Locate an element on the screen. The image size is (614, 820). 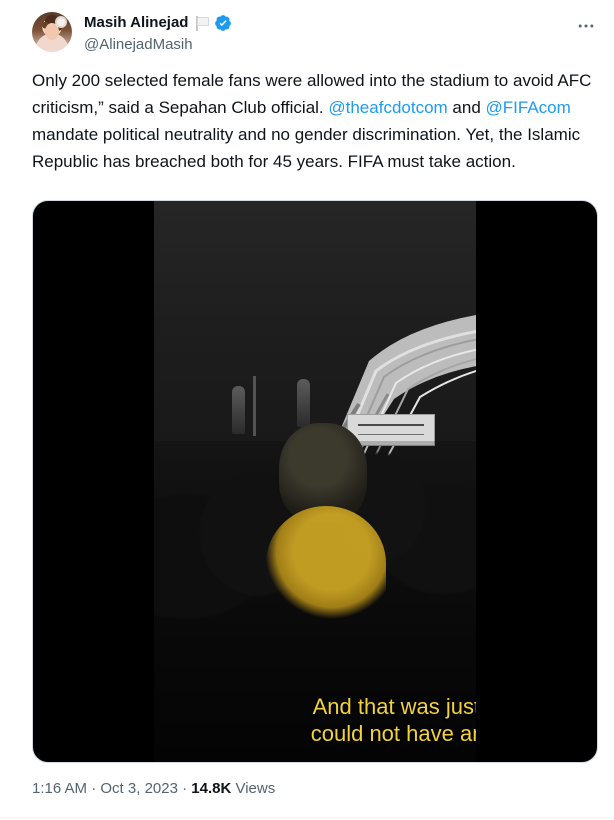
author-display-name: Masih Alinejad is located at coordinates (136, 23).